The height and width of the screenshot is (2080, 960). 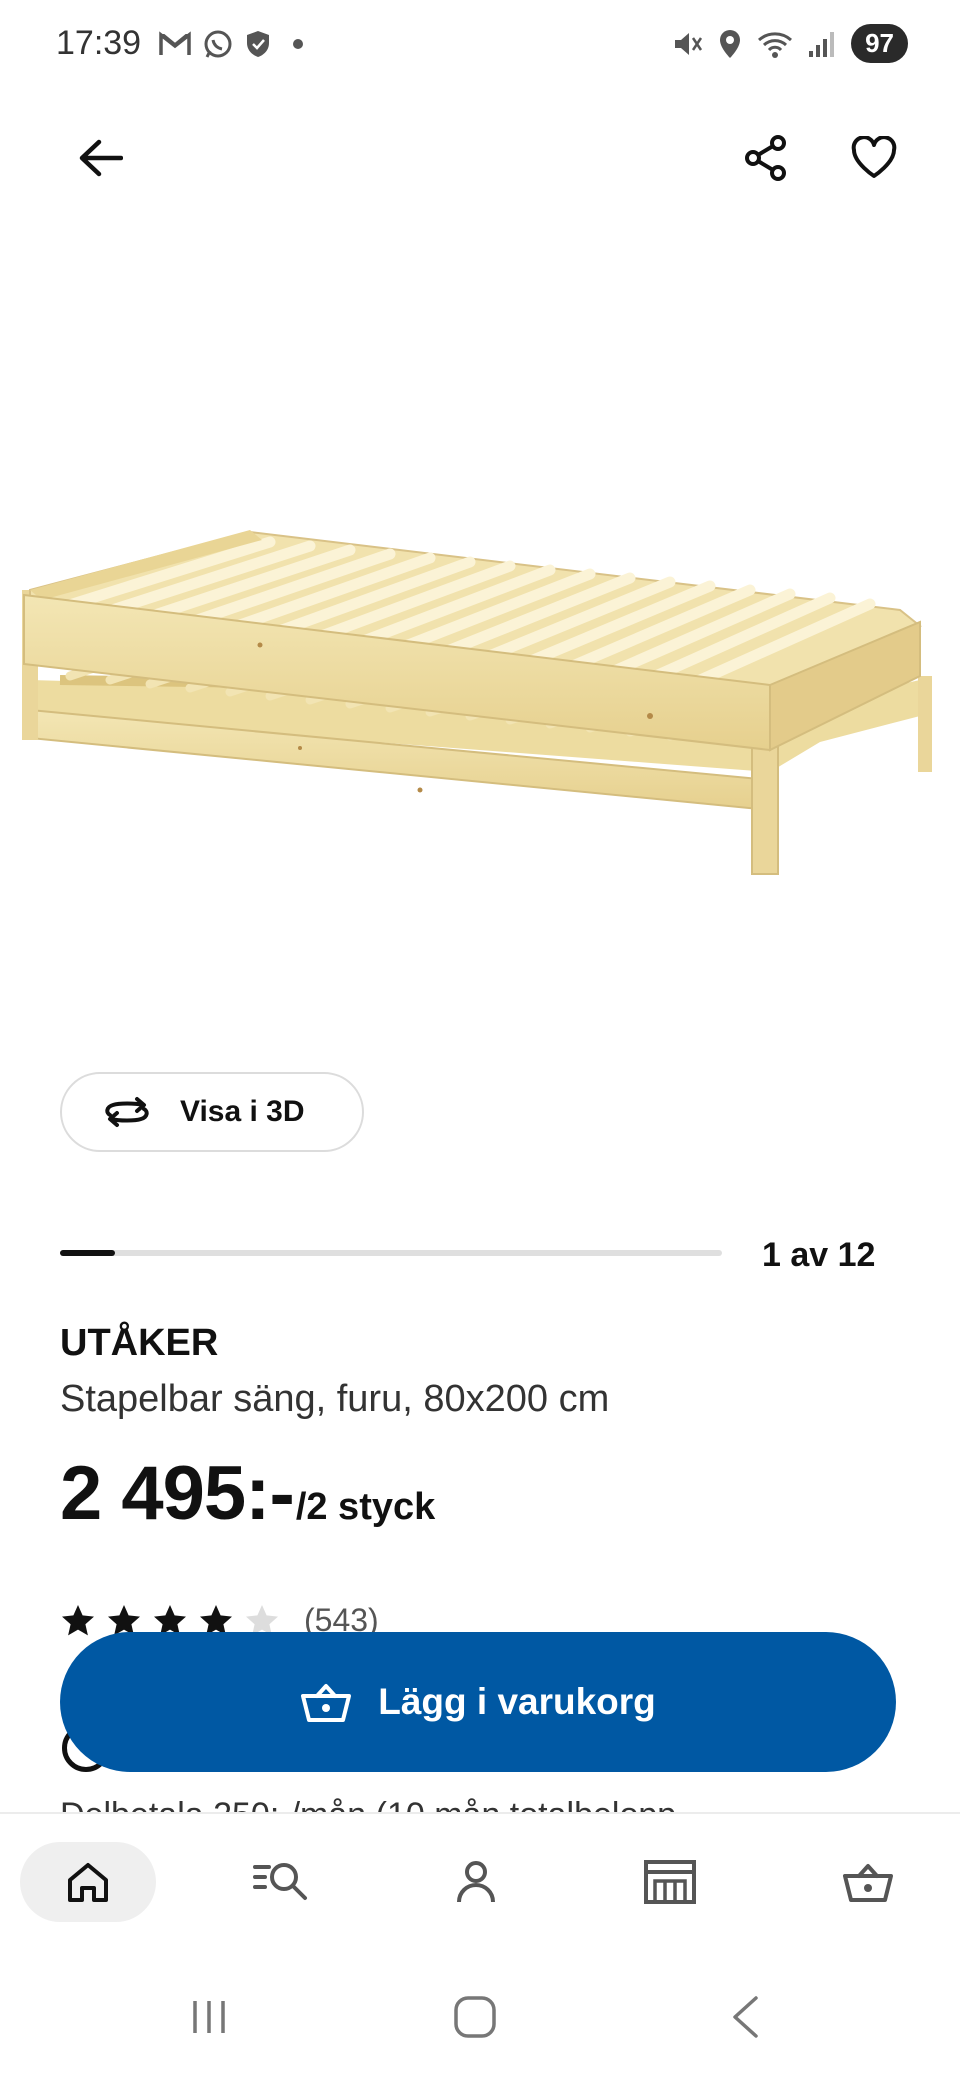 I want to click on tab-cart, so click(x=868, y=1882).